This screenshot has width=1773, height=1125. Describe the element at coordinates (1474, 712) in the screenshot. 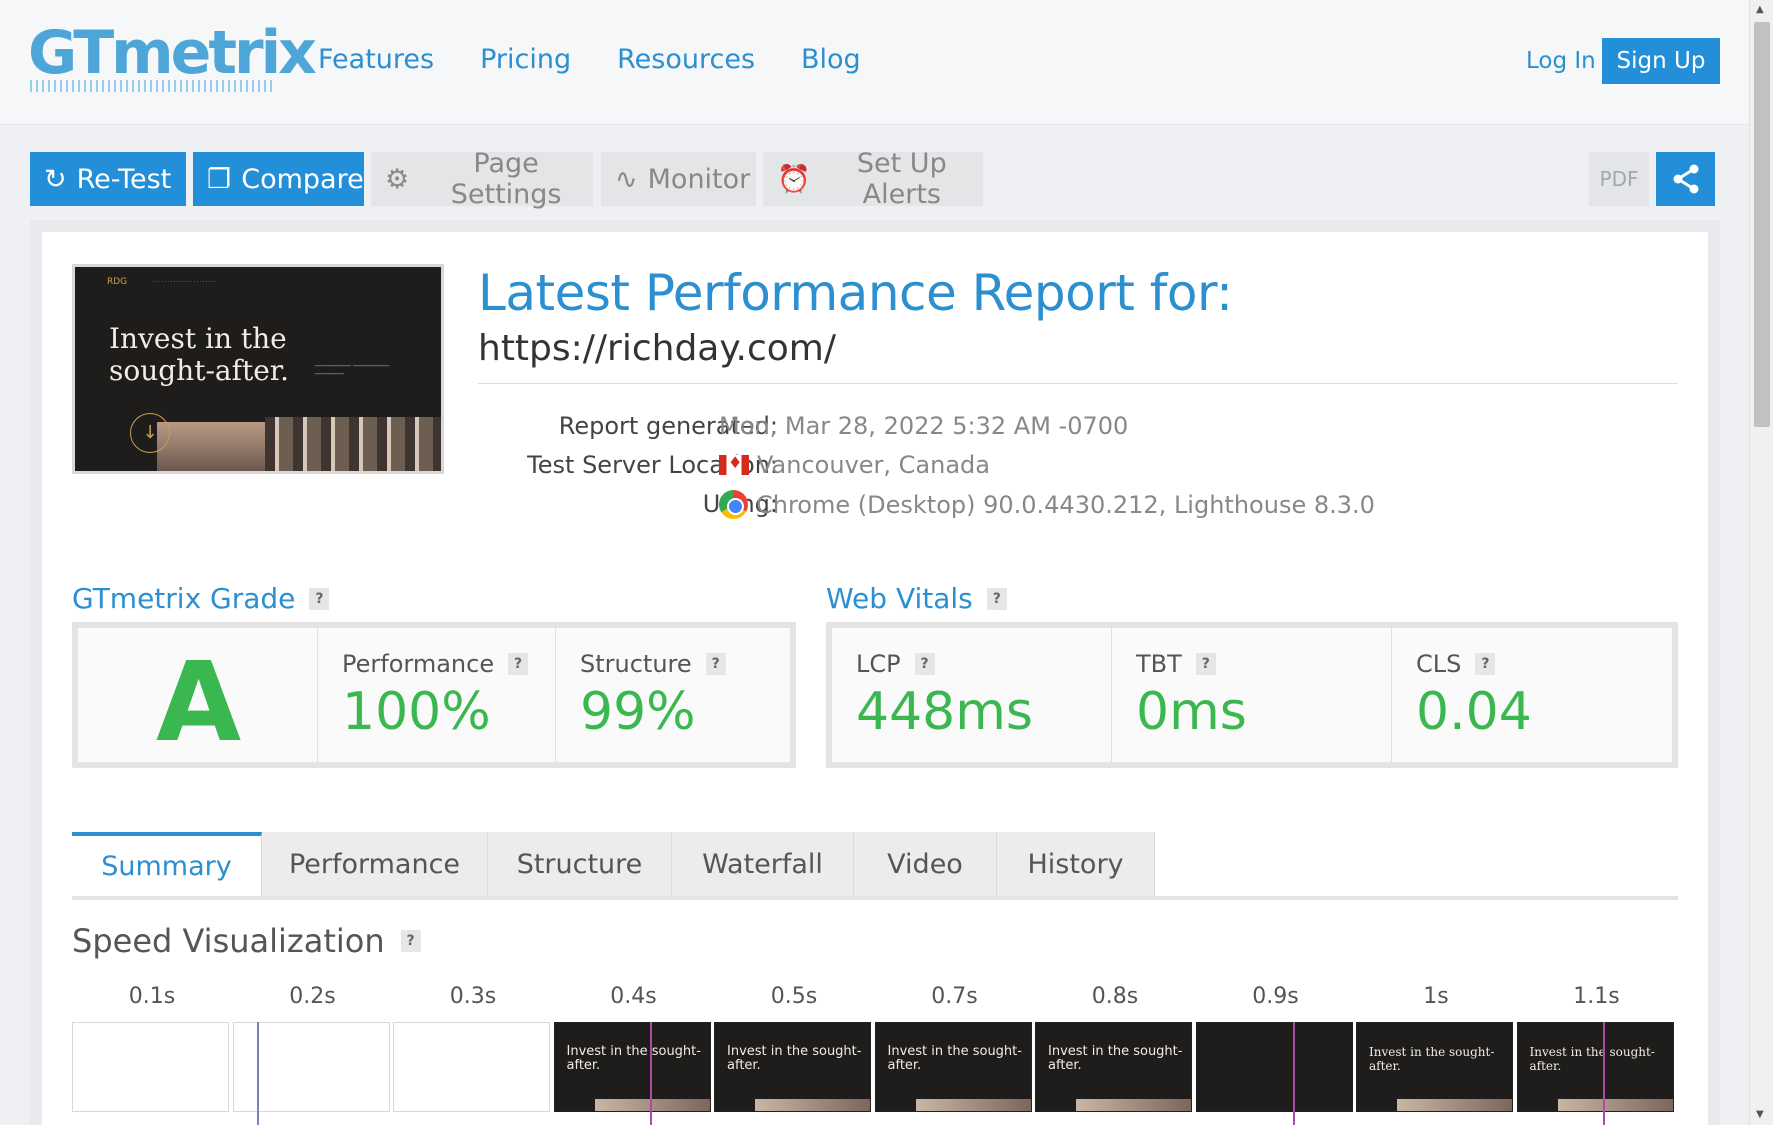

I see `cls-value: 0.04` at that location.